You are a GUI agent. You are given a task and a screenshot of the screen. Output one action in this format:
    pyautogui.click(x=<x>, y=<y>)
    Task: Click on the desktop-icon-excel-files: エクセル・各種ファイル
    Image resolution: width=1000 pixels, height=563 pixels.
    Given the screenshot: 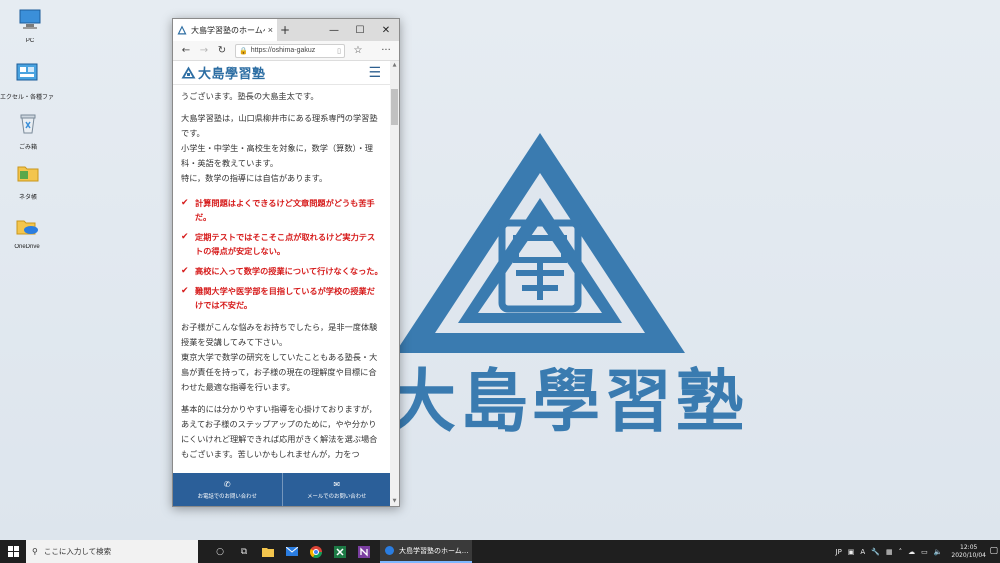 What is the action you would take?
    pyautogui.click(x=27, y=80)
    